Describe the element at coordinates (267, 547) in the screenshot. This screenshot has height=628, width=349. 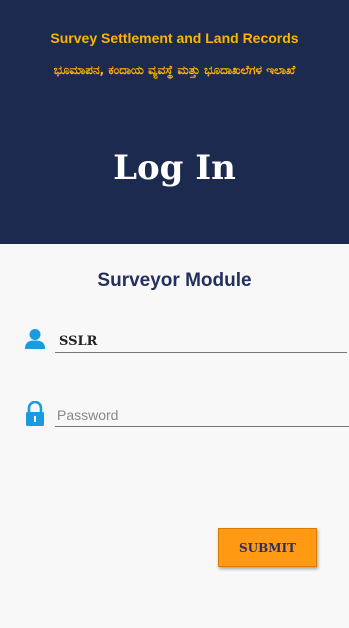
I see `submit-button: SUBMIT` at that location.